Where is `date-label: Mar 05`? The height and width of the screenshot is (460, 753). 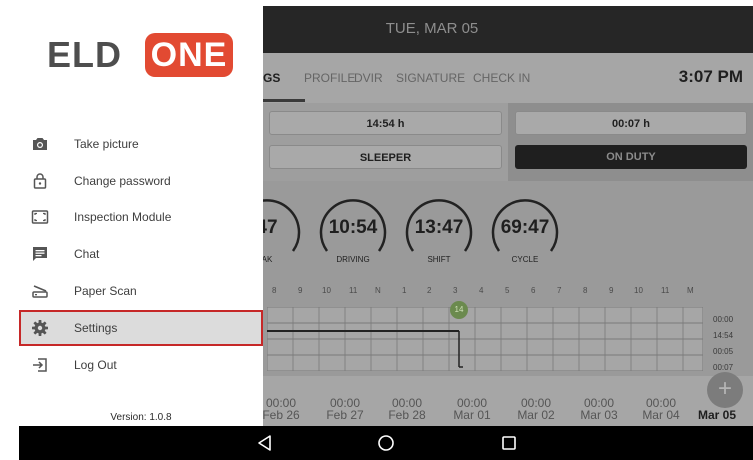 date-label: Mar 05 is located at coordinates (717, 415).